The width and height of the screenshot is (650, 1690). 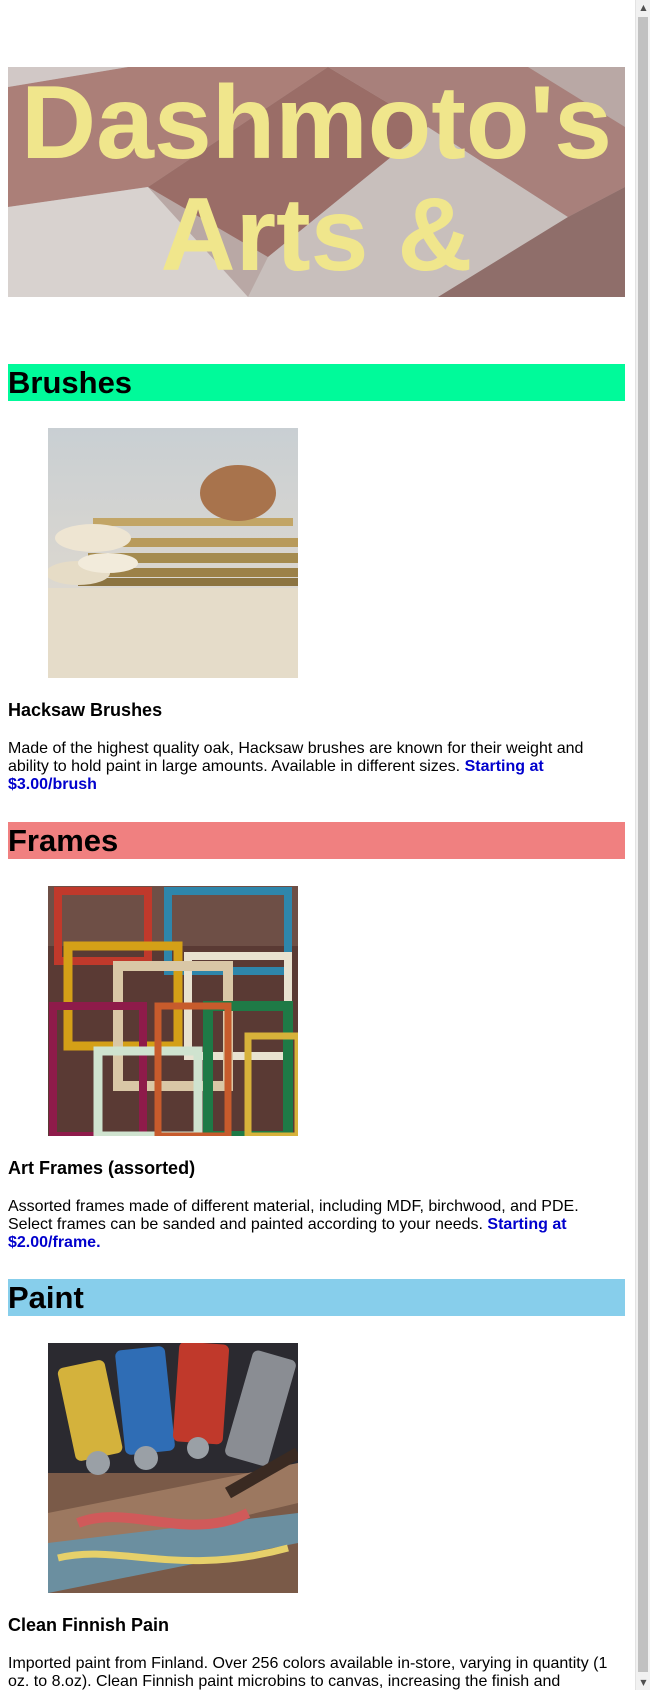 I want to click on product-name-frames: Art Frames (assorted), so click(x=102, y=1168).